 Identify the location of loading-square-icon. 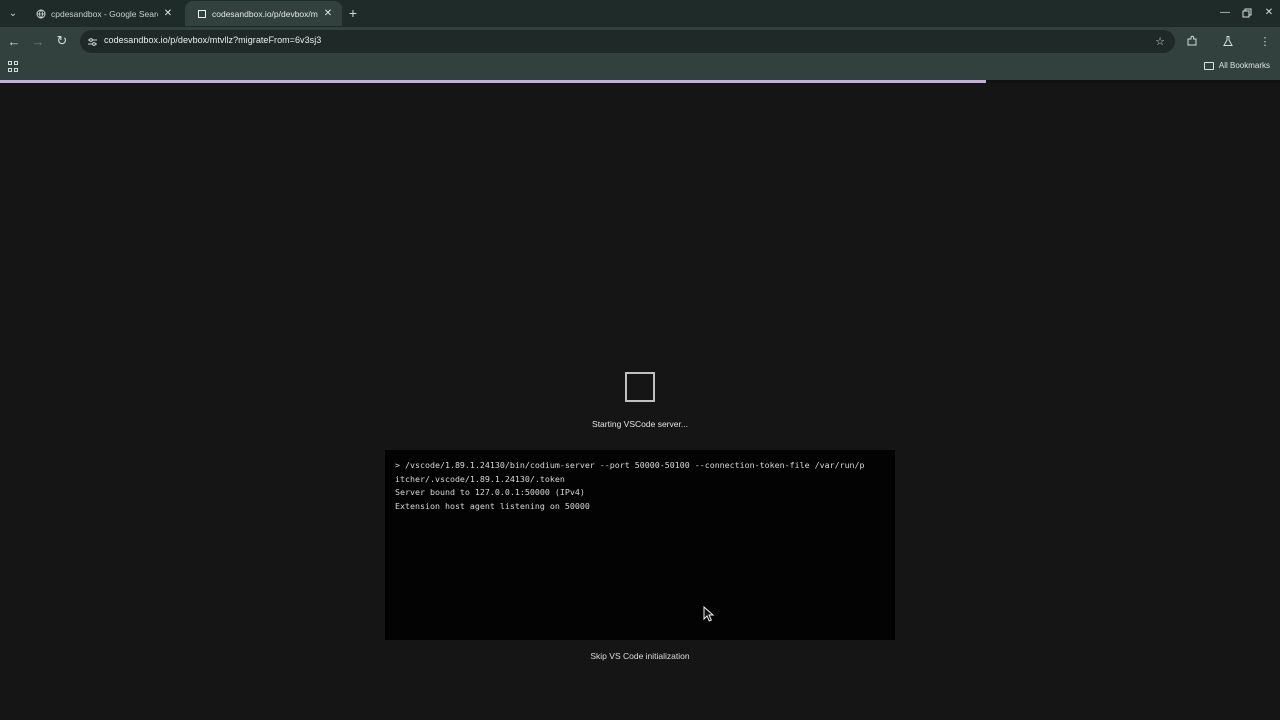
(640, 387).